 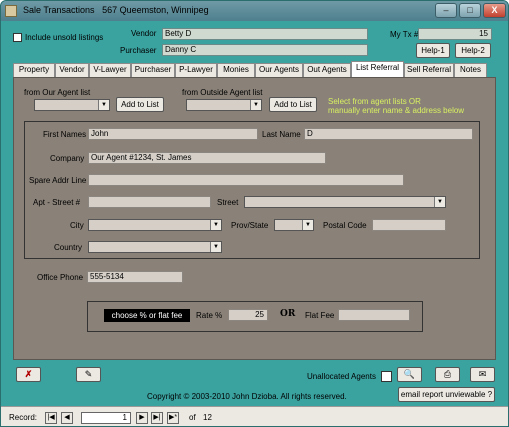 What do you see at coordinates (68, 247) in the screenshot?
I see `country-label: Country` at bounding box center [68, 247].